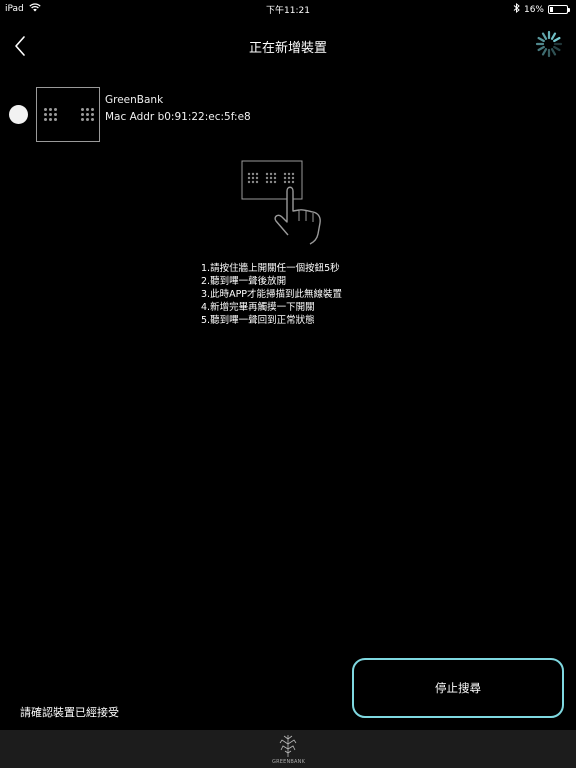 The image size is (576, 768). I want to click on logo-text: GREENBANK, so click(289, 762).